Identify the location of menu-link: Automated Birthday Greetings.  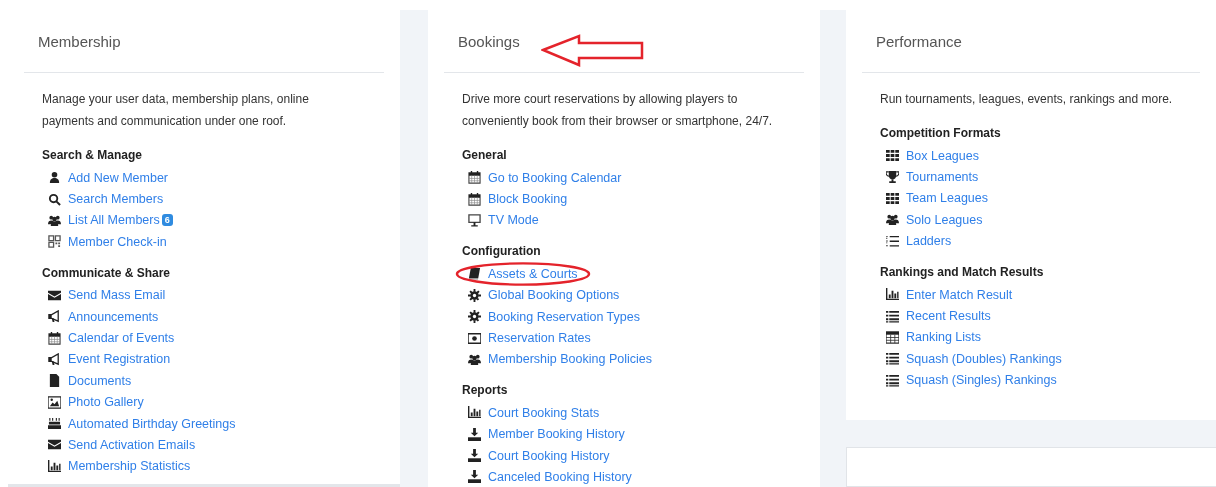
(152, 423).